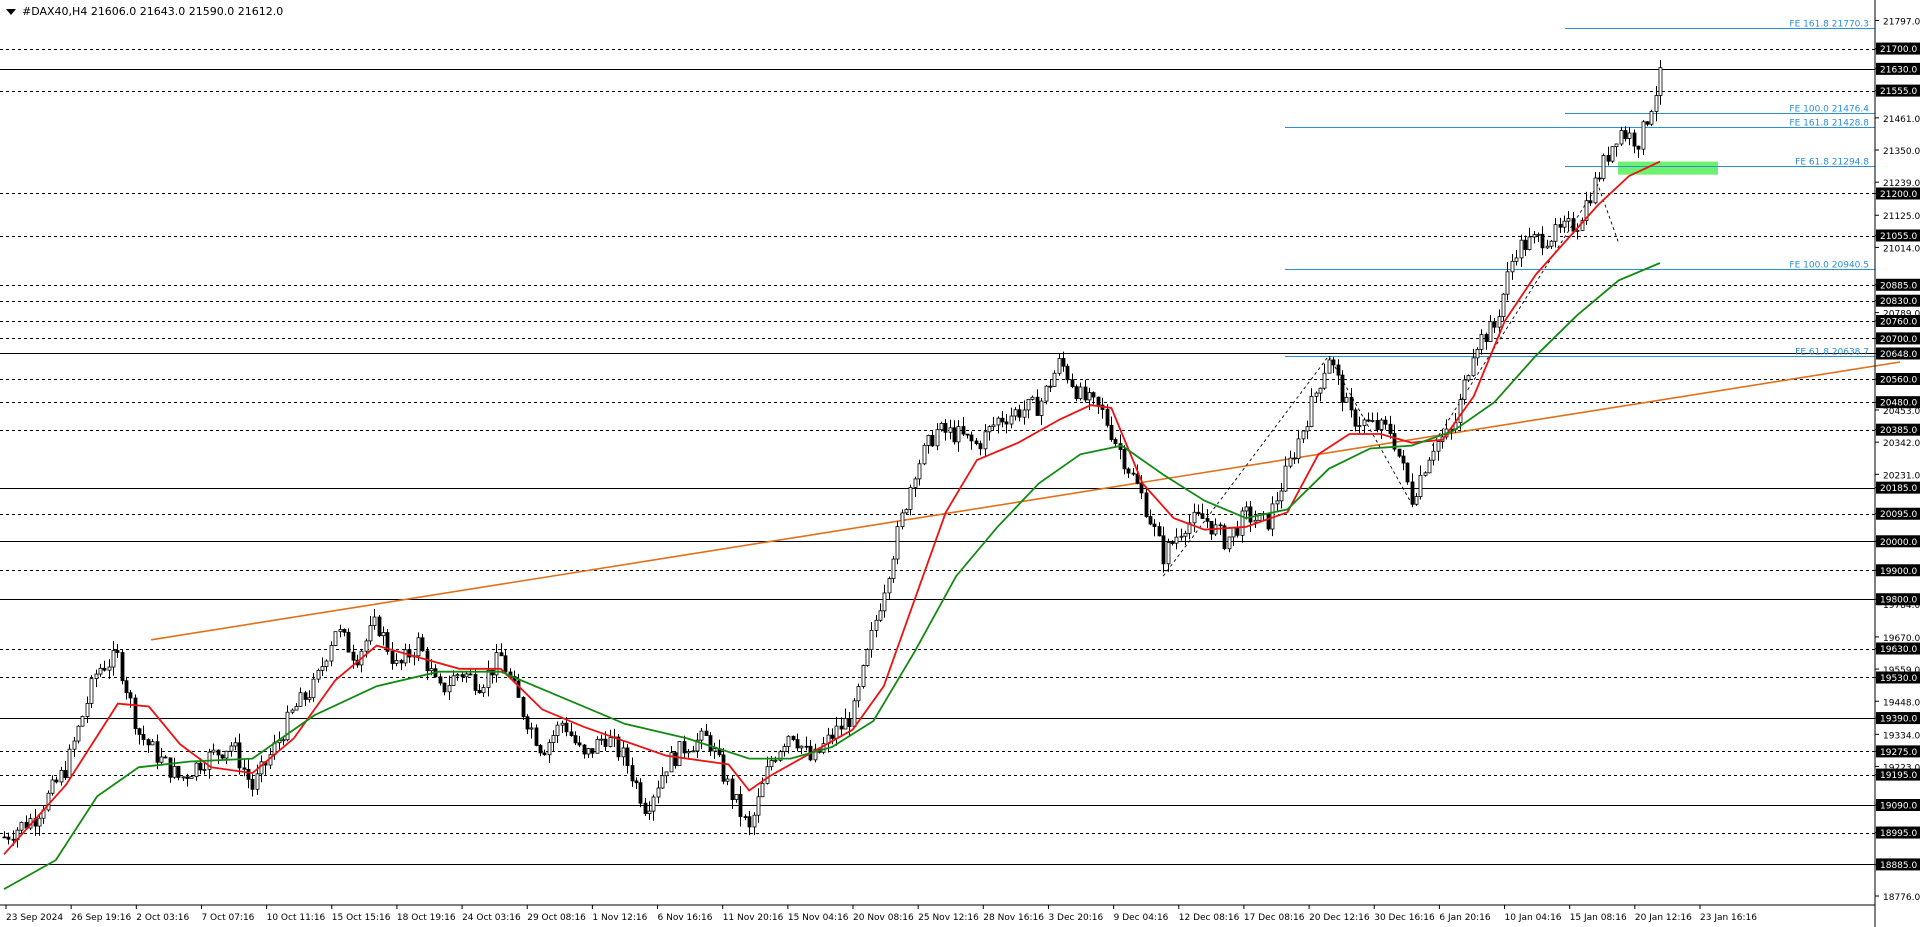  I want to click on level-price-label: 19195.0, so click(1898, 776).